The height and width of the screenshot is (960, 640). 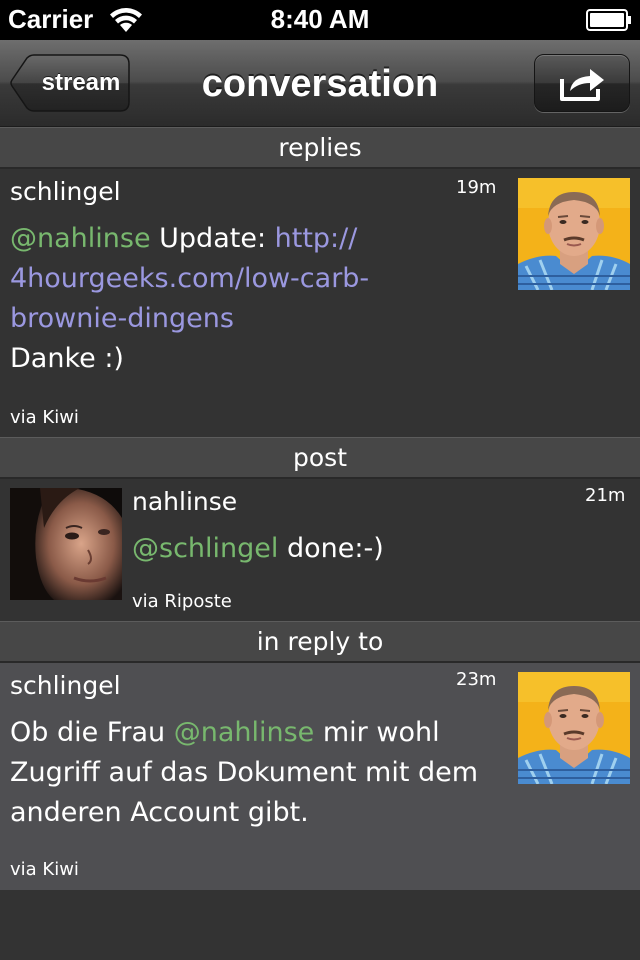 What do you see at coordinates (122, 318) in the screenshot?
I see `url-link-cont: brownie-dingens` at bounding box center [122, 318].